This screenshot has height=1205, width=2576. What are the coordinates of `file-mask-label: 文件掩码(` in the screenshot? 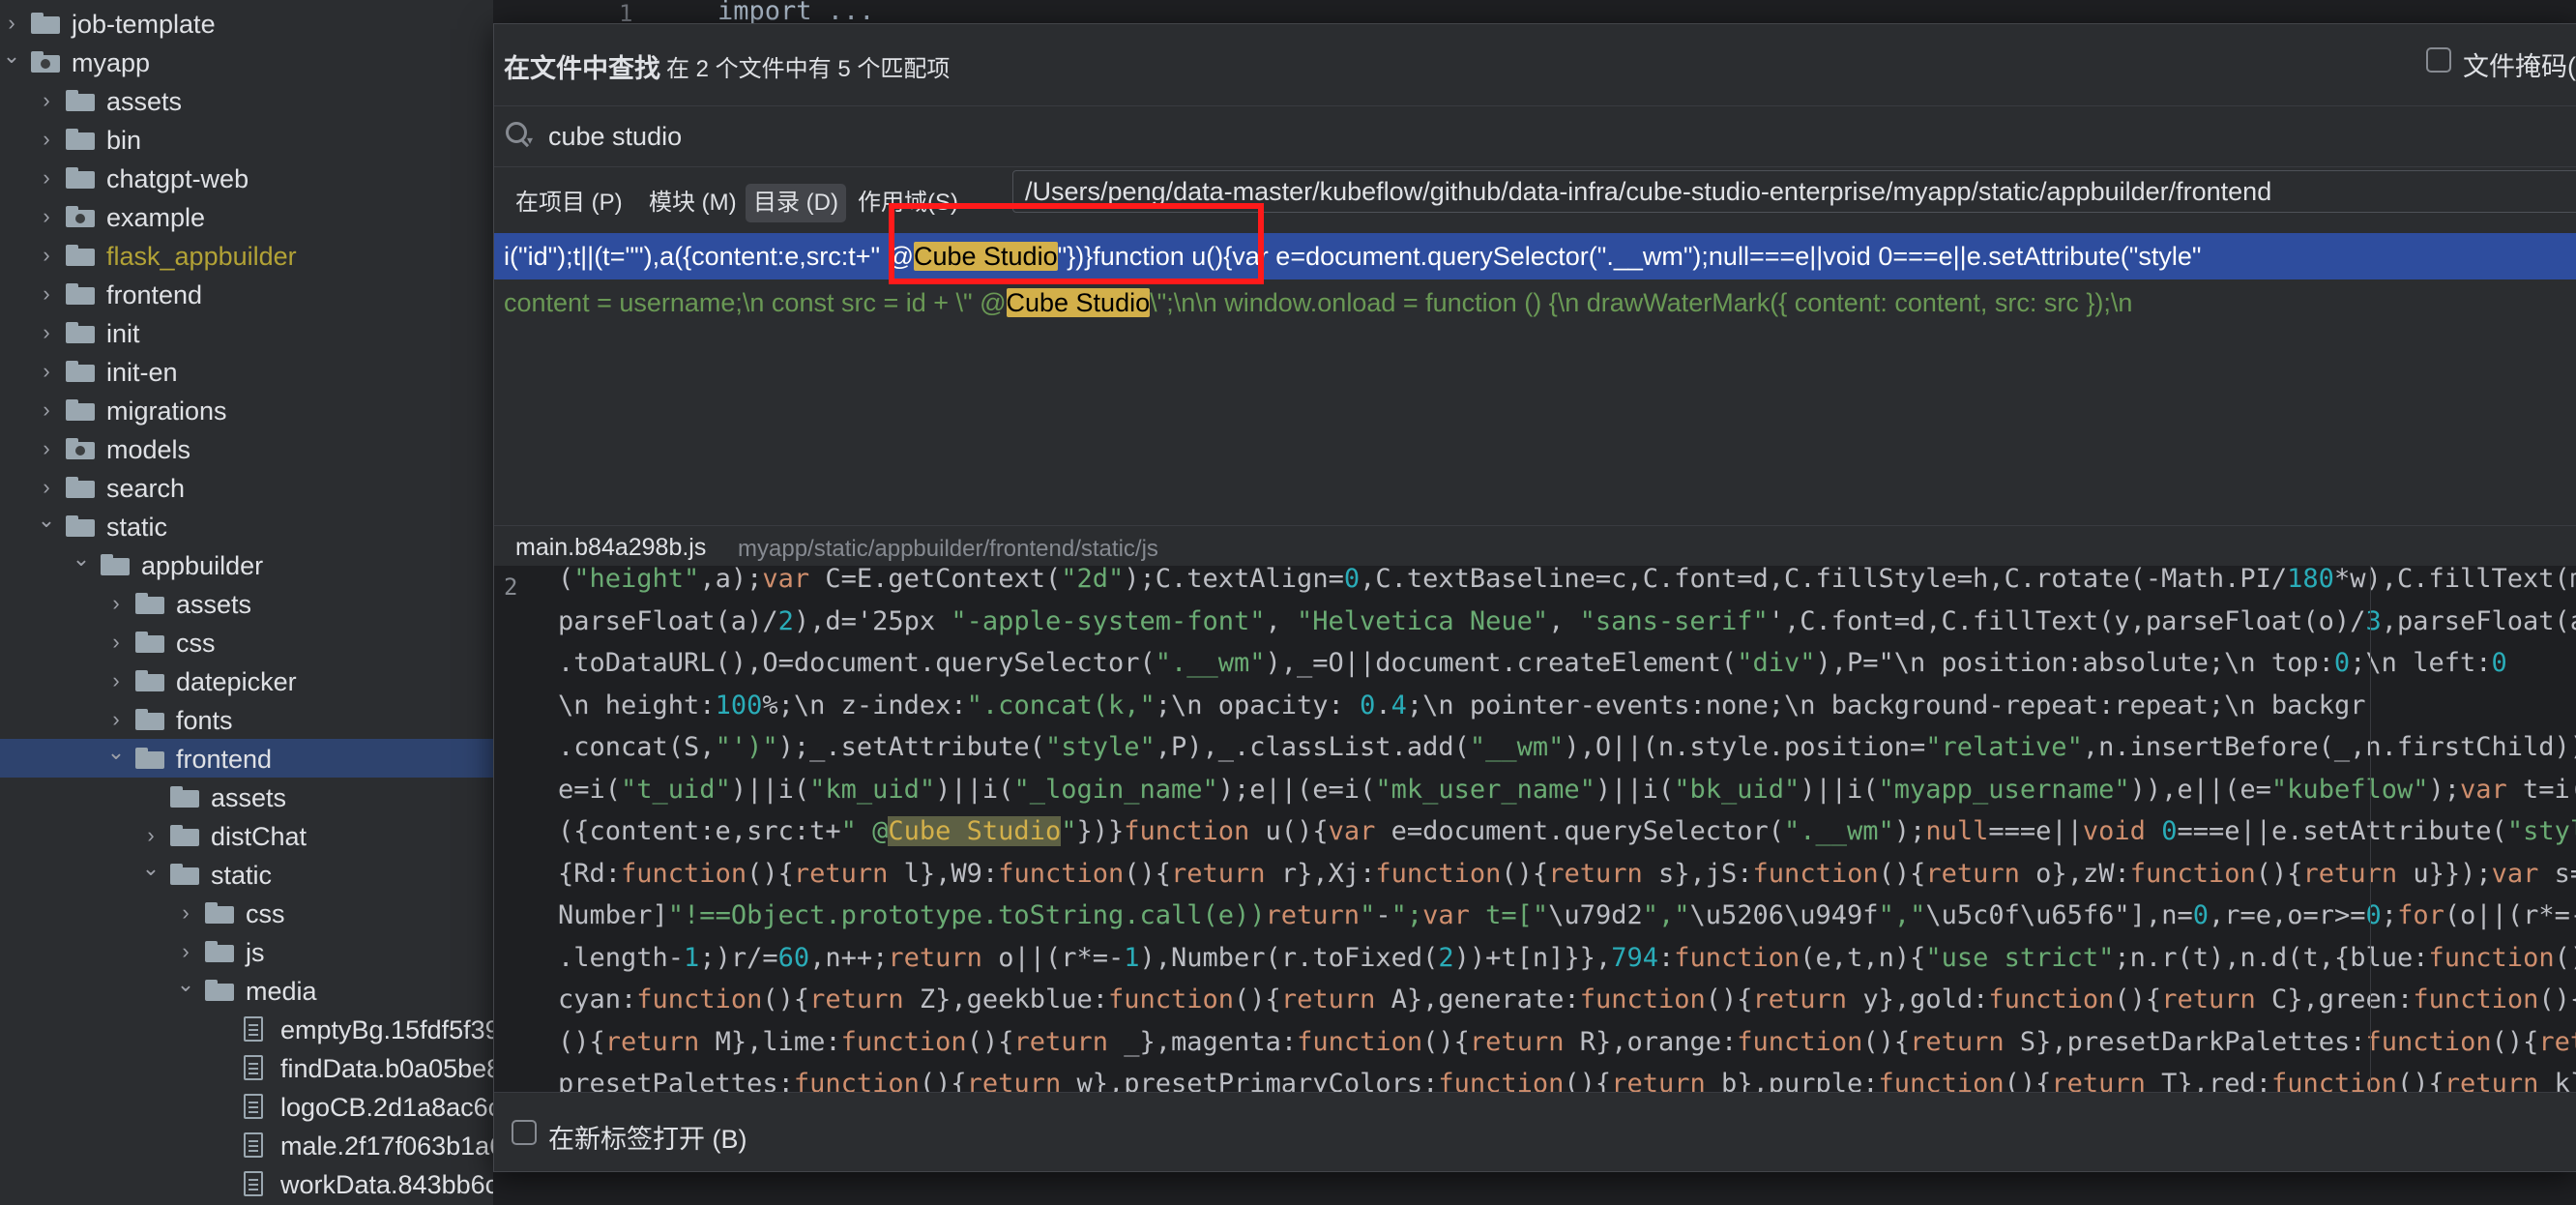 It's located at (2519, 66).